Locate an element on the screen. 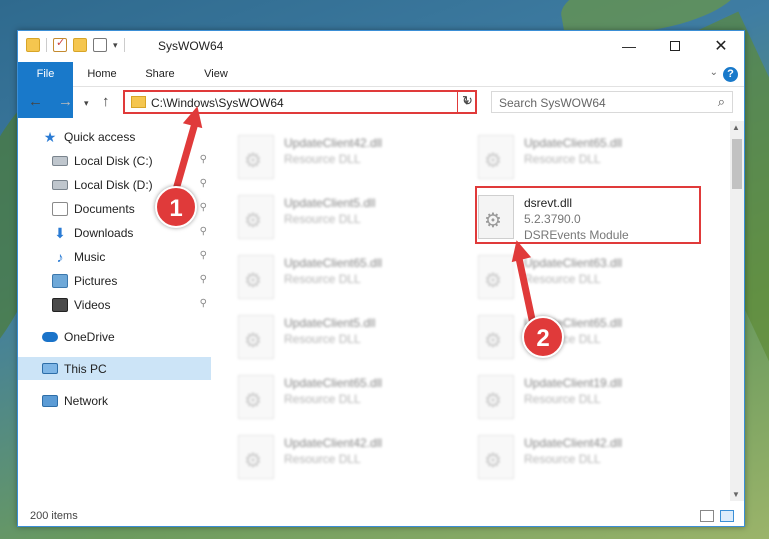  sidebar-item-label: Local Disk (C:) is located at coordinates (113, 160).